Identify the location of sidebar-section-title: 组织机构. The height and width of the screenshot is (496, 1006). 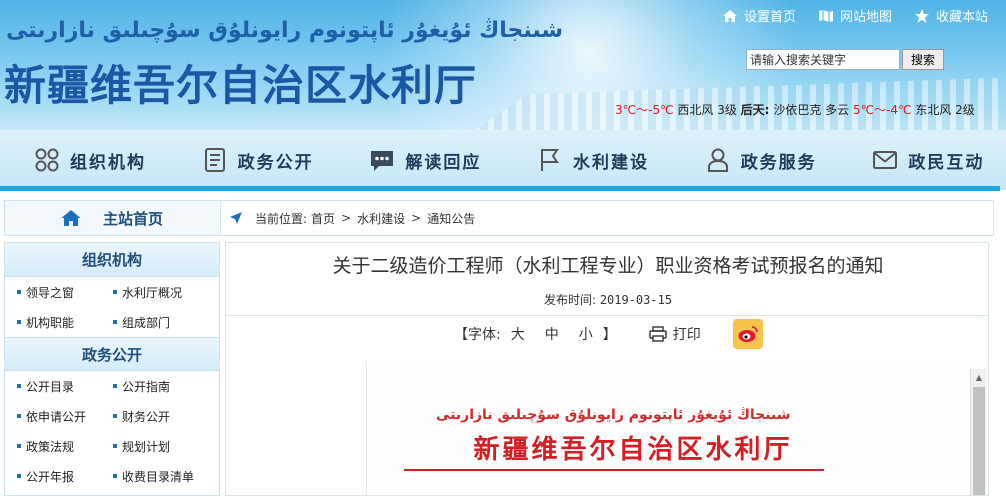
(112, 260).